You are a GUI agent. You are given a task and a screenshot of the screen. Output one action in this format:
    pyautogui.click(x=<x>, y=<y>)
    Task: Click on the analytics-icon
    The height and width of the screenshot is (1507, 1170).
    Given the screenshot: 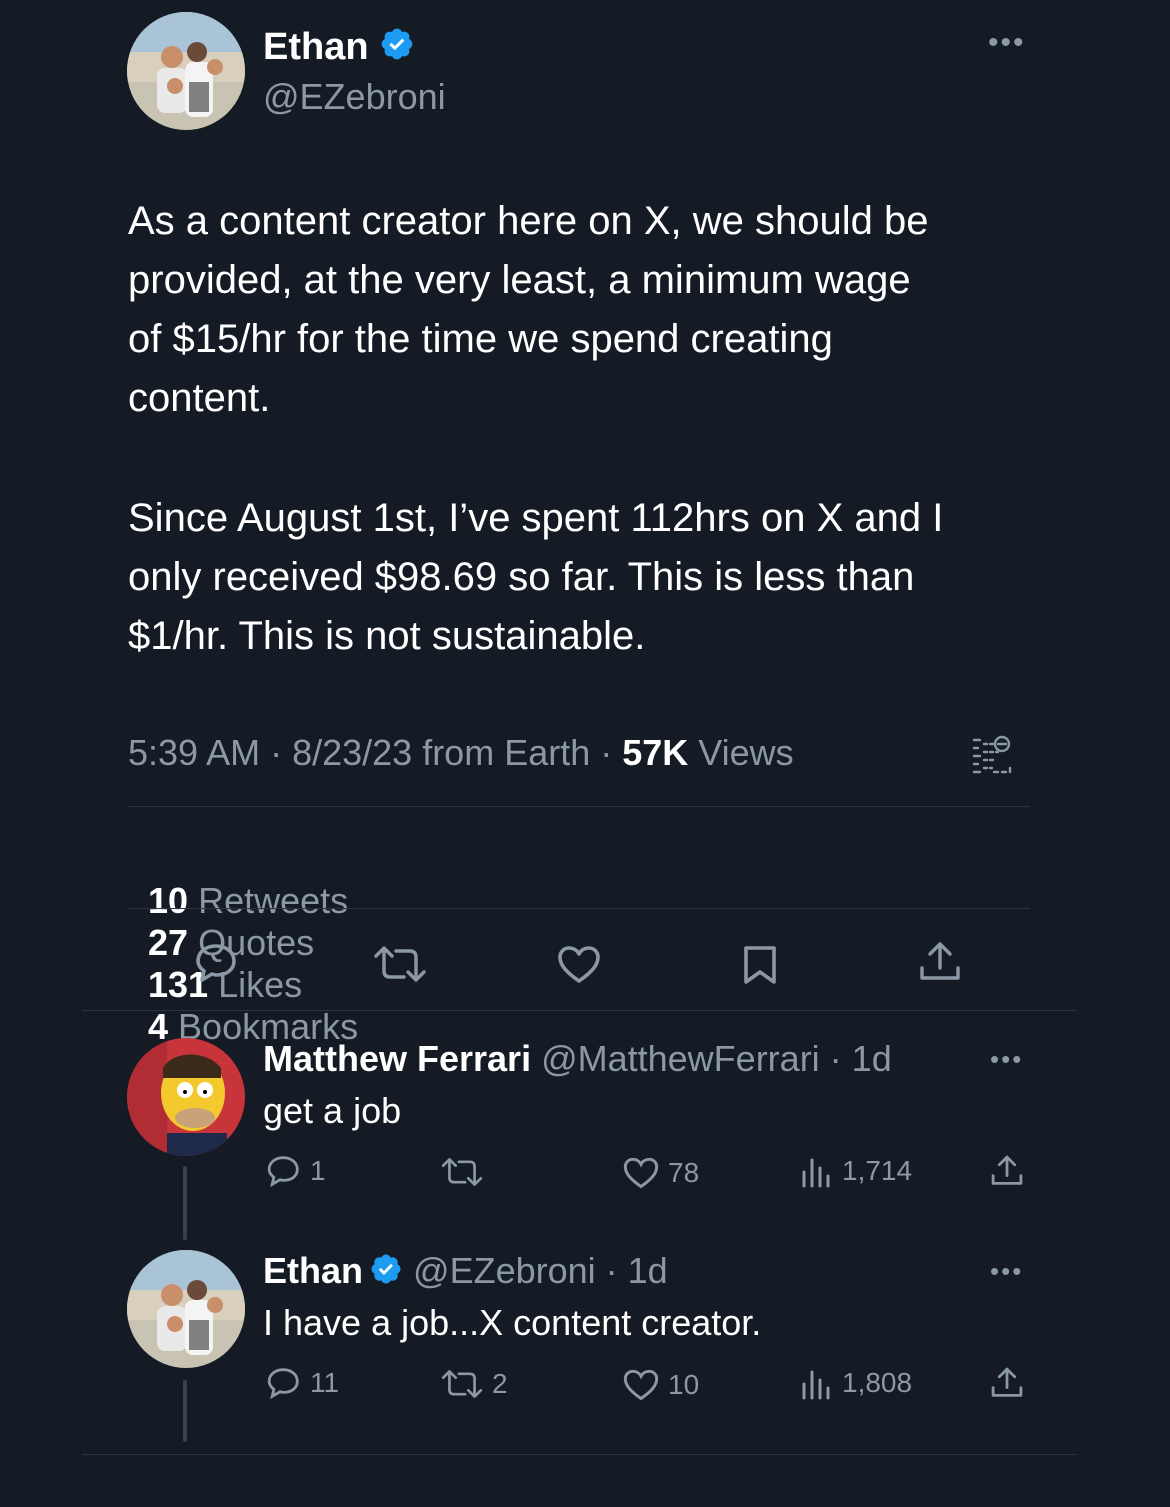 What is the action you would take?
    pyautogui.click(x=992, y=754)
    